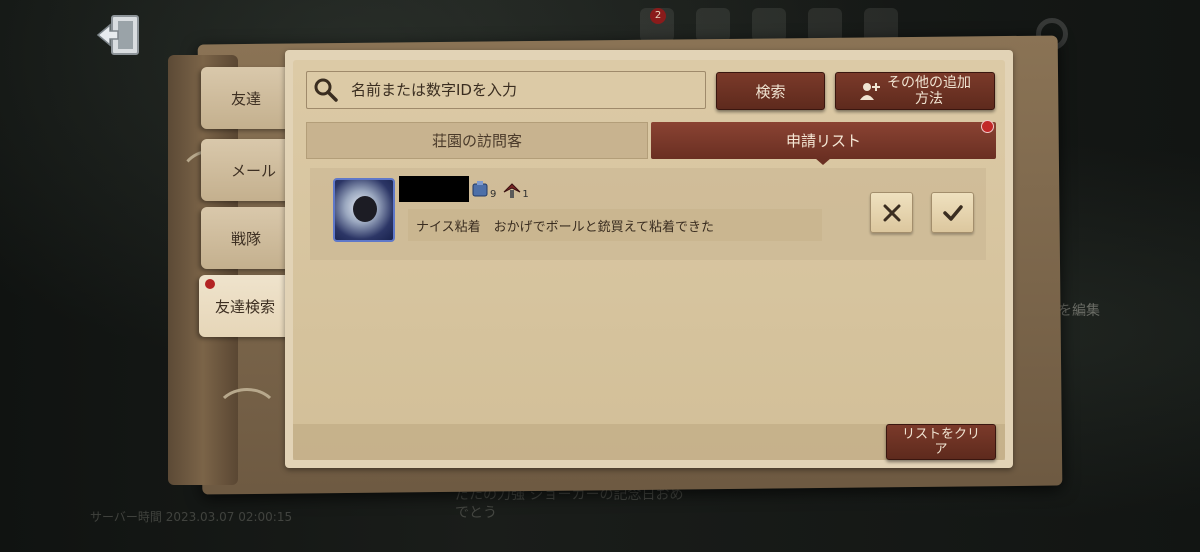 Image resolution: width=1200 pixels, height=552 pixels. I want to click on tab-squad: 戦隊, so click(245, 238).